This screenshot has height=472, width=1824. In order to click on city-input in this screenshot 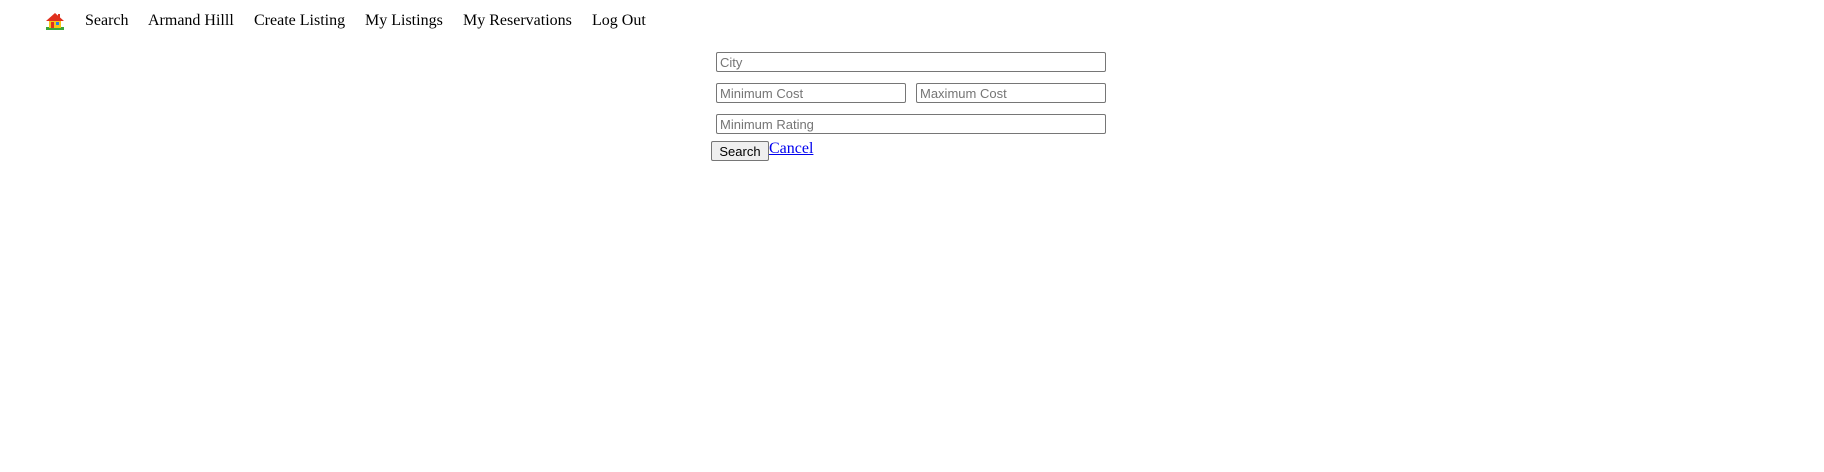, I will do `click(911, 62)`.